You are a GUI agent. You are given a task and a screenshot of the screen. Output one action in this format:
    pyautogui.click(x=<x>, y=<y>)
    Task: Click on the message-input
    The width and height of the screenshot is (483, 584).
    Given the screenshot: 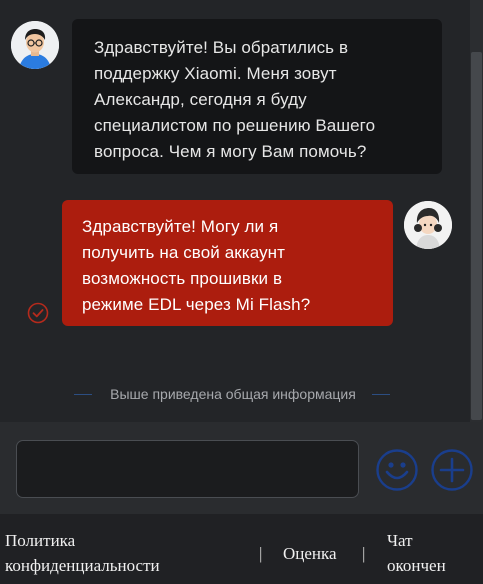 What is the action you would take?
    pyautogui.click(x=187, y=469)
    